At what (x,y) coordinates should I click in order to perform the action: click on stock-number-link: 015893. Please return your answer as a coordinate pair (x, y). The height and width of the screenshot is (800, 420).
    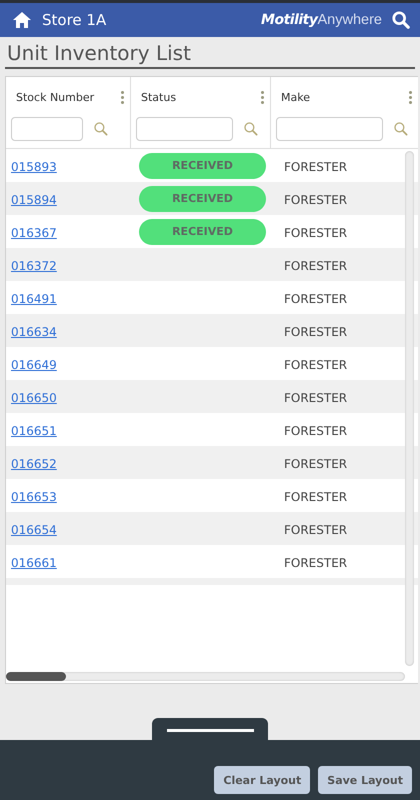
    Looking at the image, I should click on (34, 167).